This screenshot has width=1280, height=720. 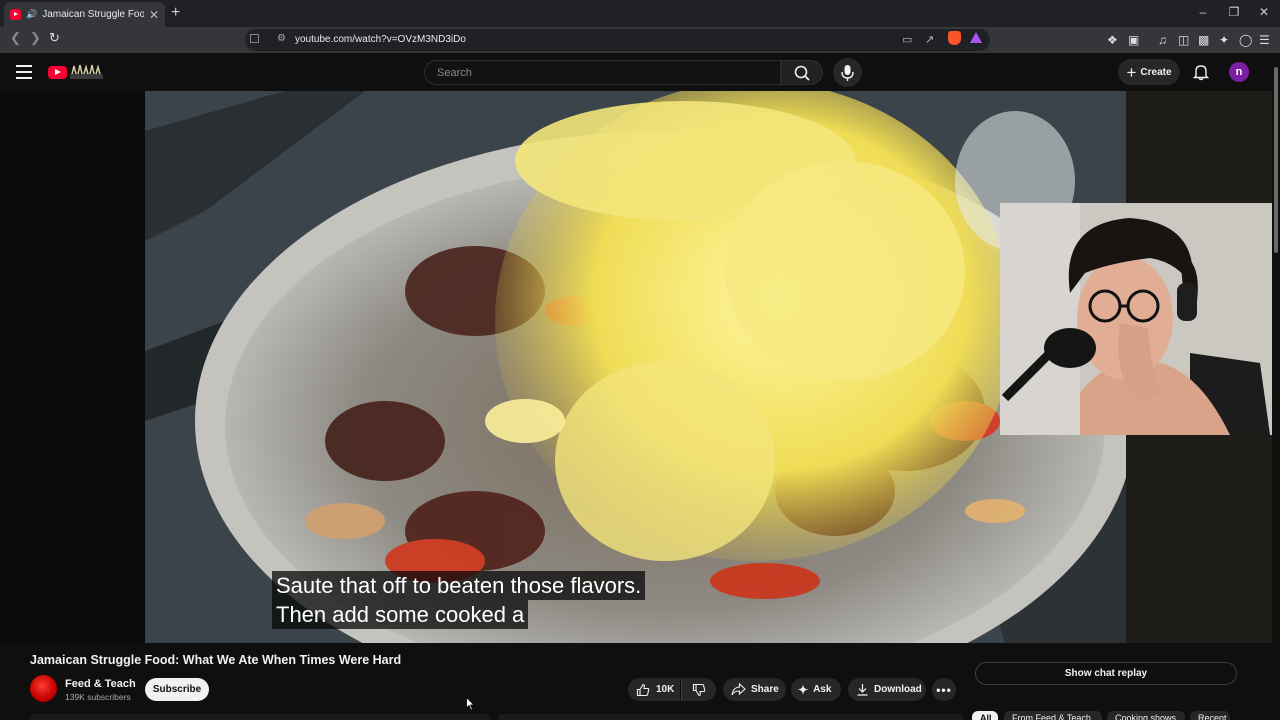 What do you see at coordinates (31, 14) in the screenshot?
I see `speaker-icon: 🔊` at bounding box center [31, 14].